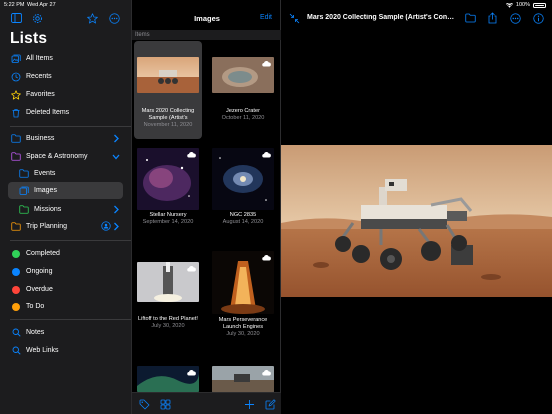 Image resolution: width=552 pixels, height=414 pixels. I want to click on sidebar-toggle-icon, so click(16, 18).